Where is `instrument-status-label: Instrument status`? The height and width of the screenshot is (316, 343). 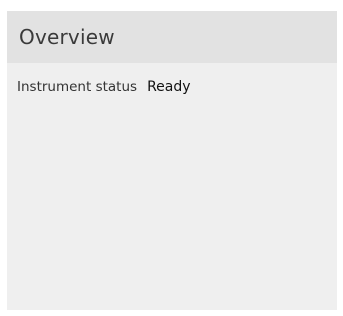 instrument-status-label: Instrument status is located at coordinates (77, 87).